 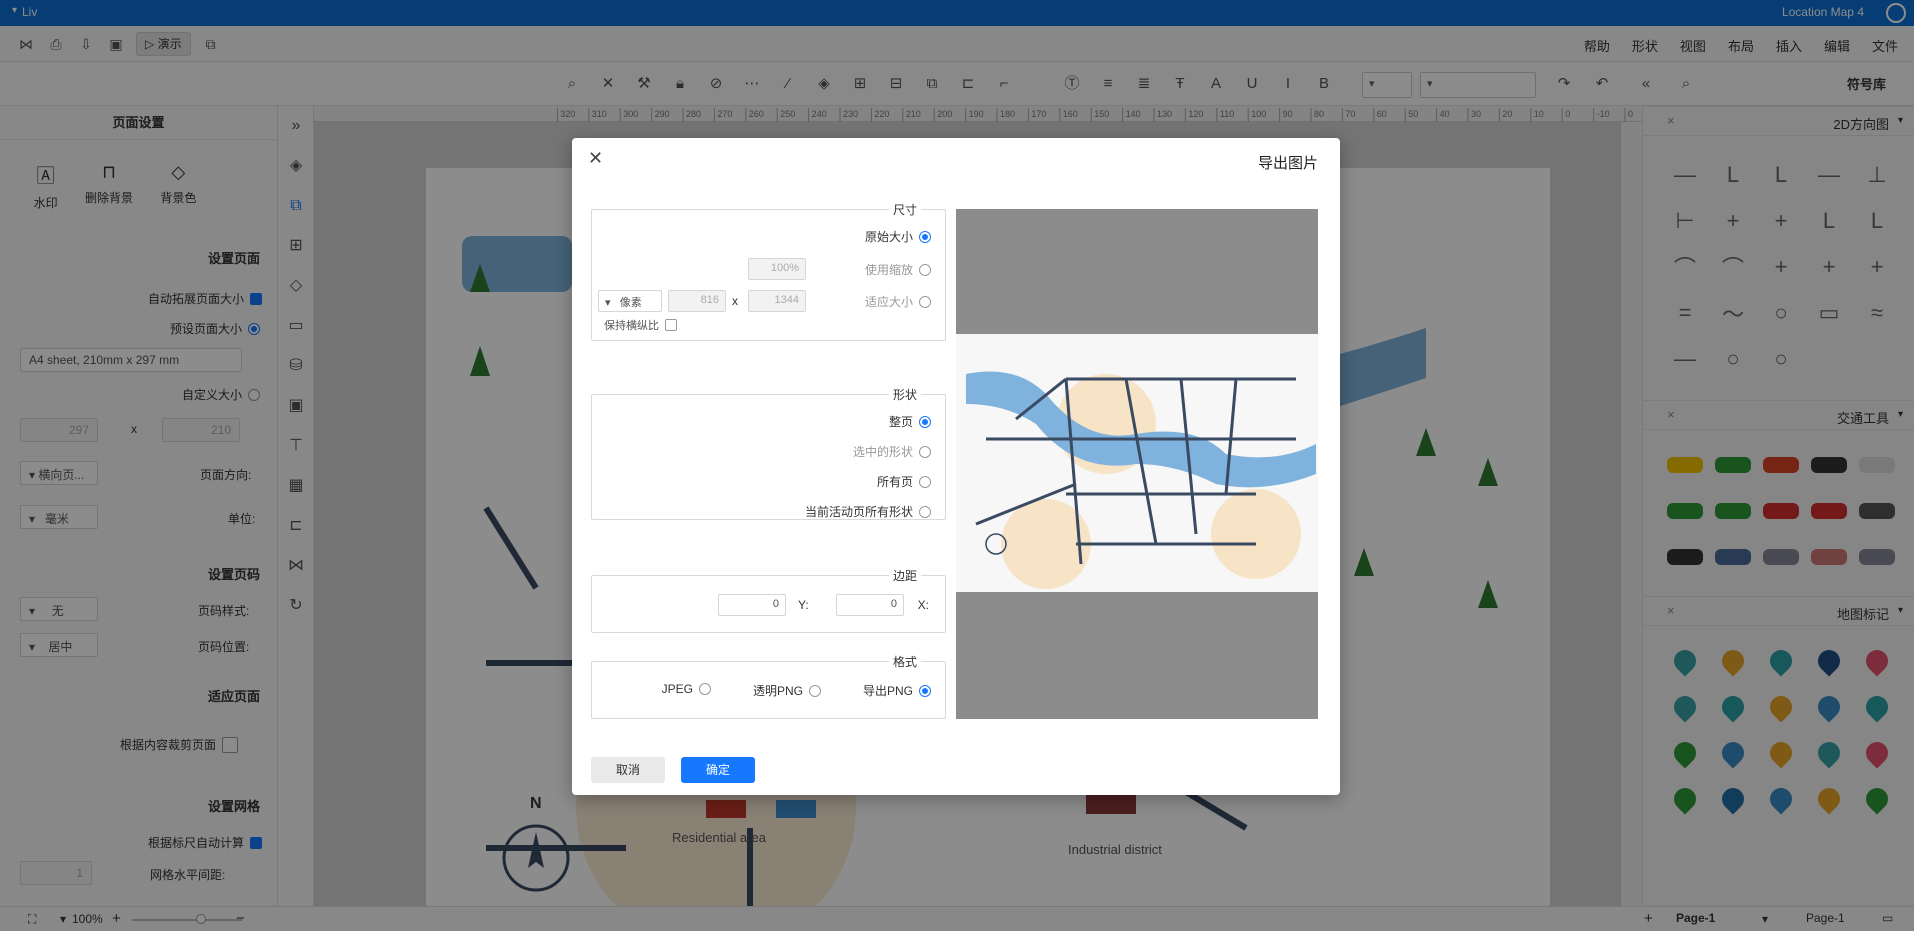 I want to click on scale-input: 100%, so click(x=777, y=269).